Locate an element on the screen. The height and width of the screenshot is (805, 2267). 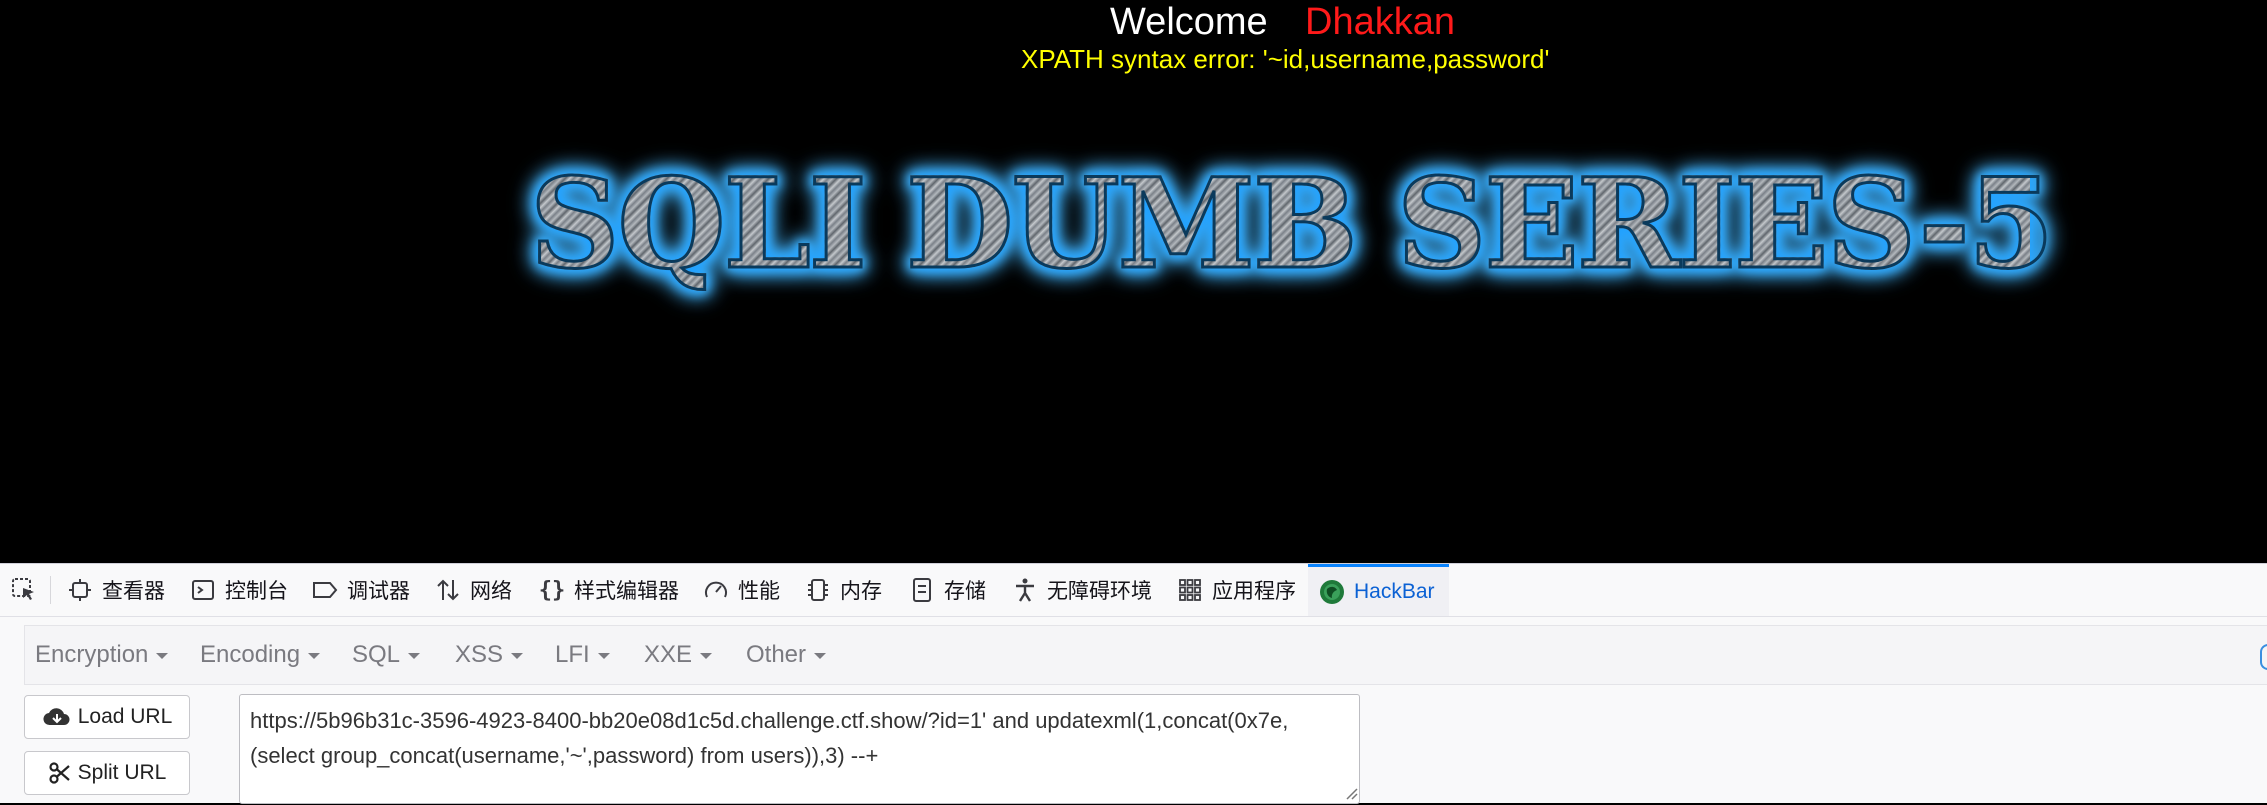
tab-label: HackBar is located at coordinates (1394, 591).